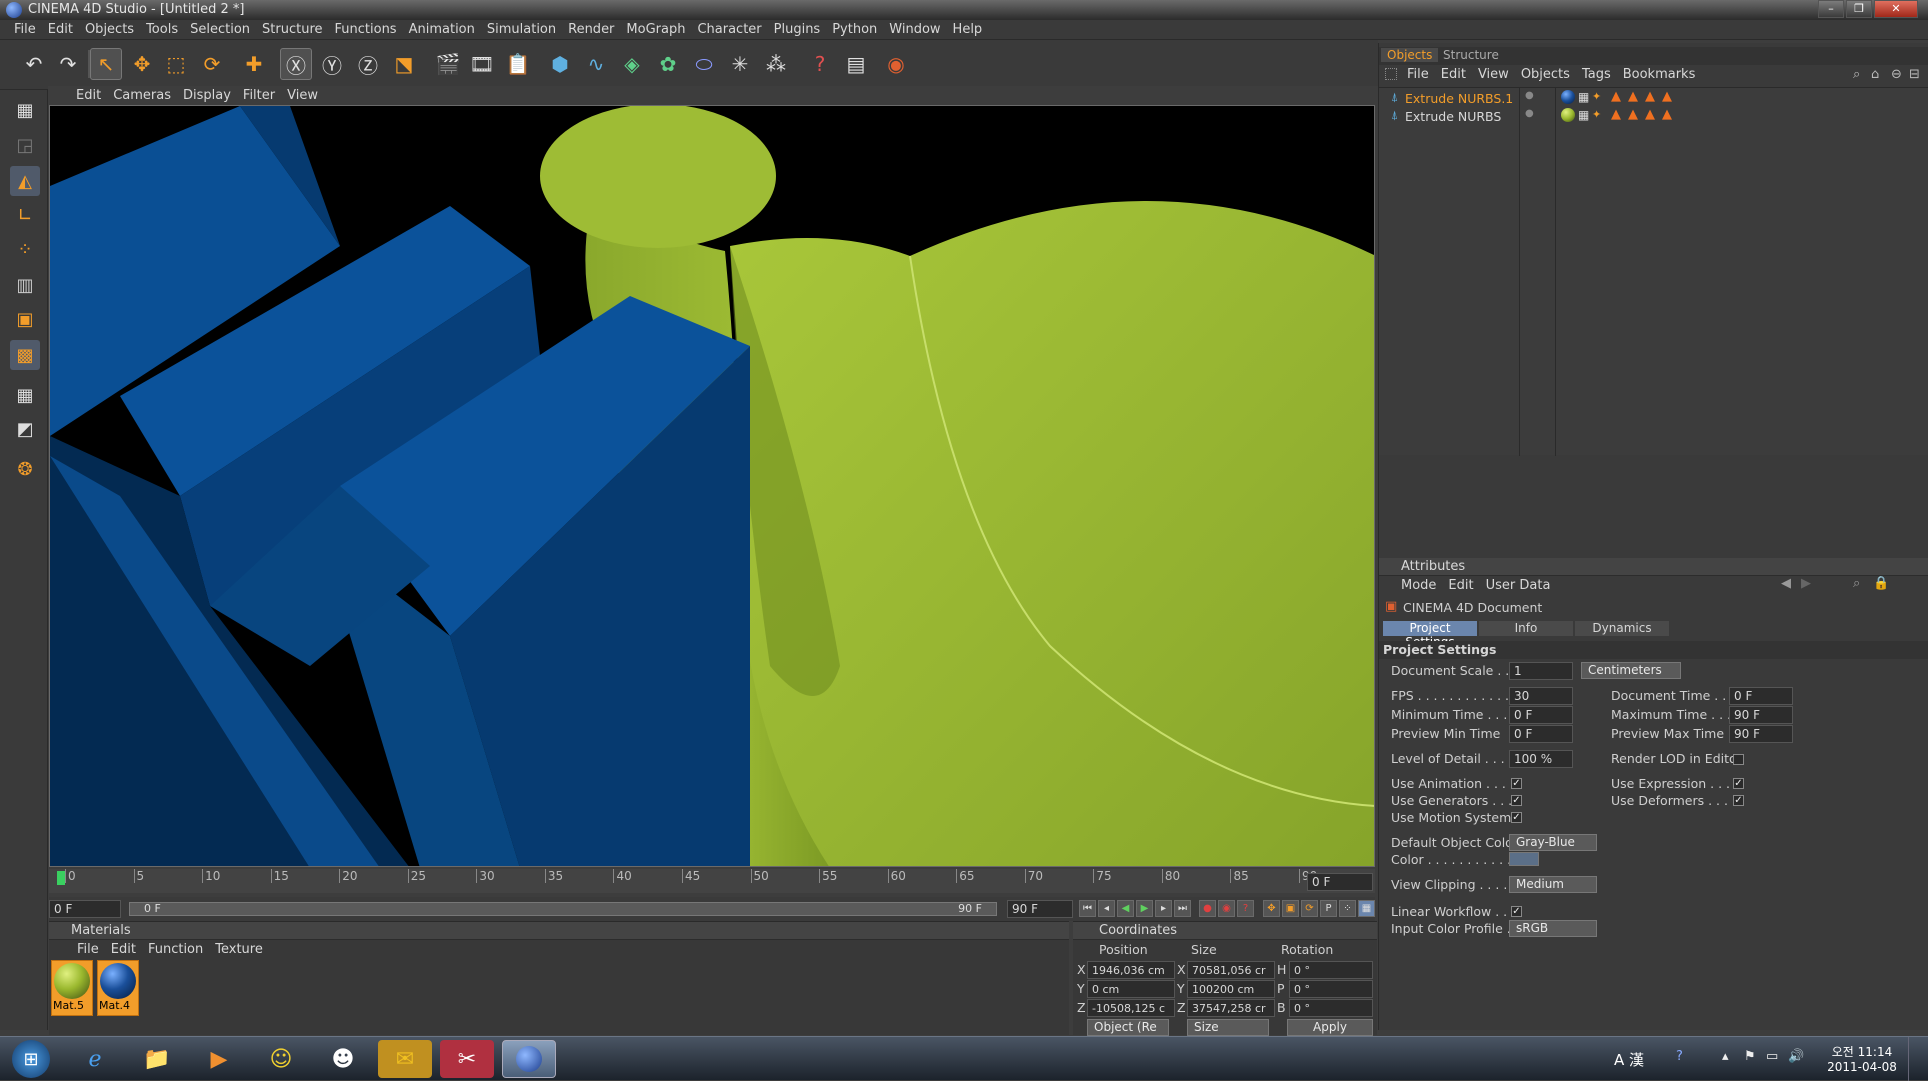  Describe the element at coordinates (1772, 1056) in the screenshot. I see `network-icon: ▭` at that location.